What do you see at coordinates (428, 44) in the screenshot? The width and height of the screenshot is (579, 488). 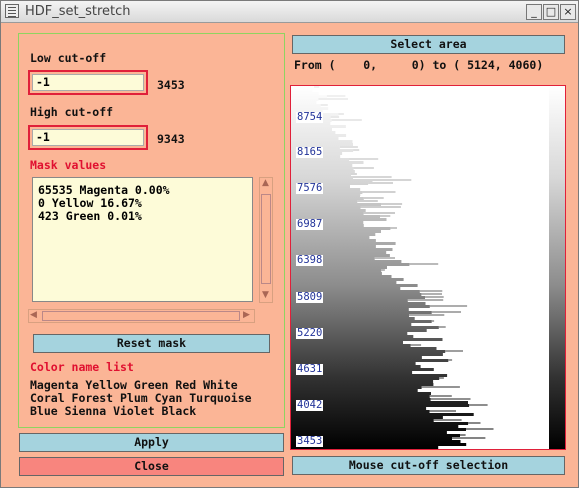 I see `select-area-button: Select area` at bounding box center [428, 44].